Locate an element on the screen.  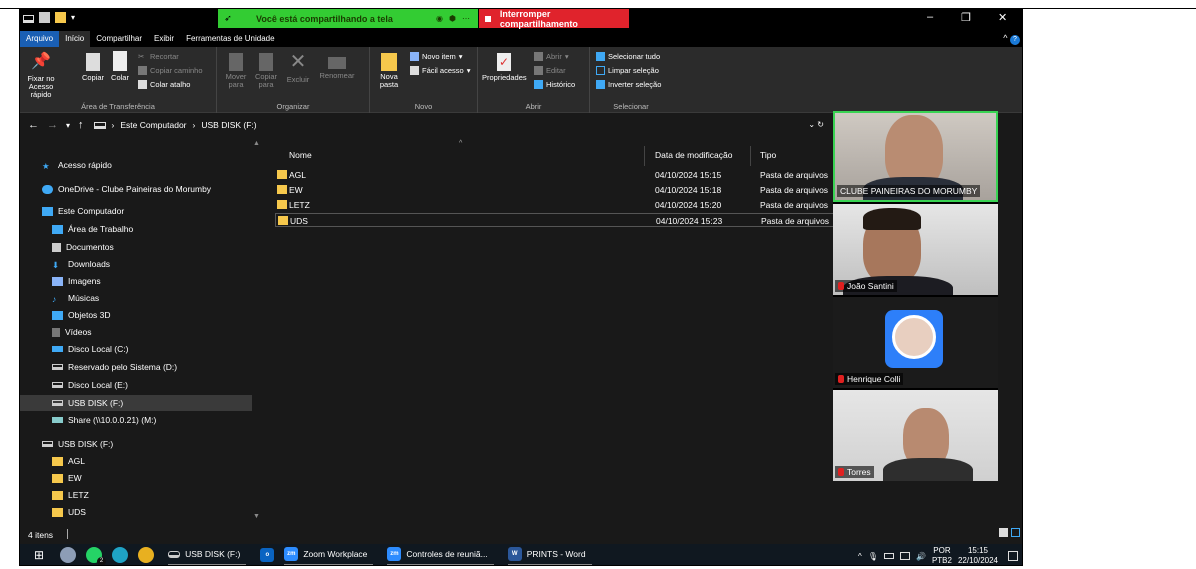
share-status-icons: ◉ ⬢ ⋯ is located at coordinates (453, 18).